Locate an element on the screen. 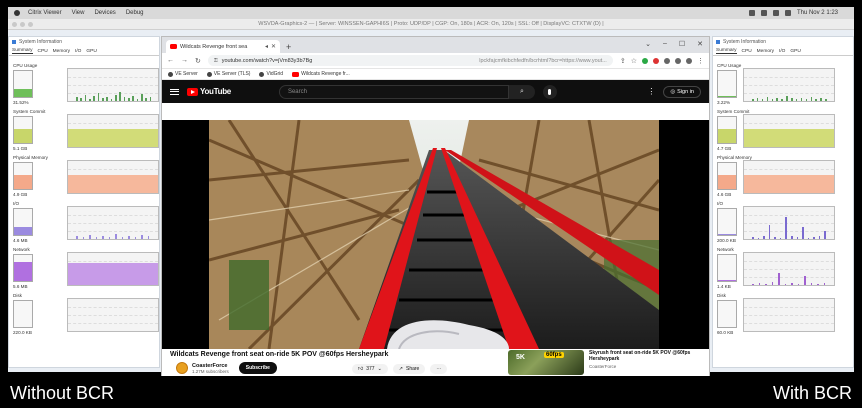 Image resolution: width=862 pixels, height=408 pixels. wifi-icon is located at coordinates (763, 13).